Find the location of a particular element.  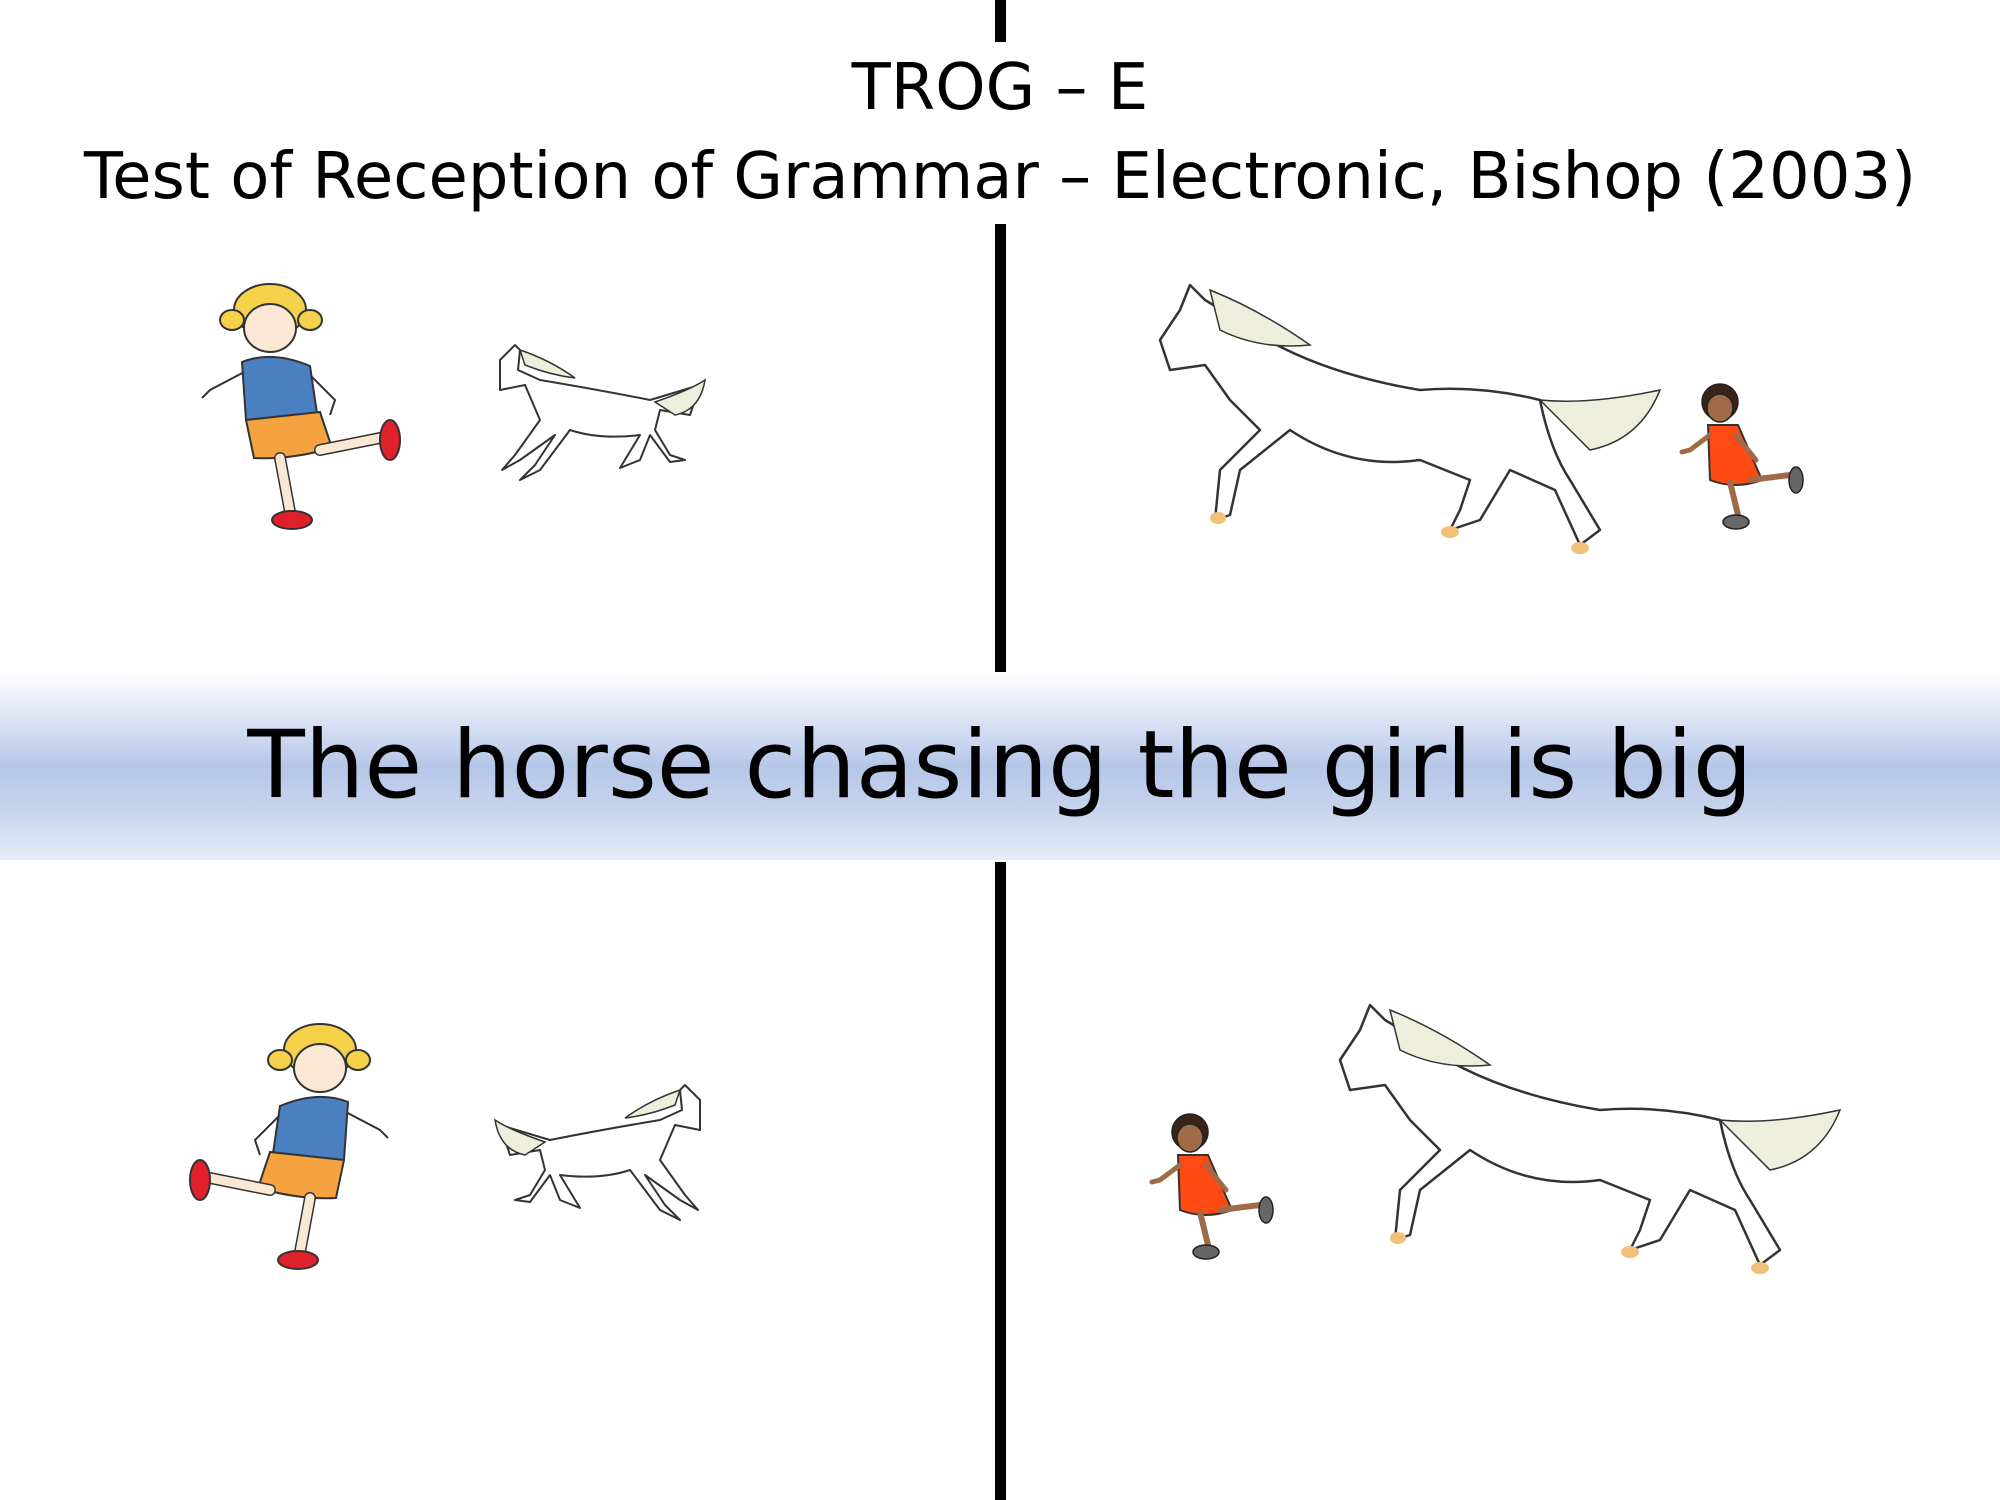

picture-option-top-right is located at coordinates (1490, 430).